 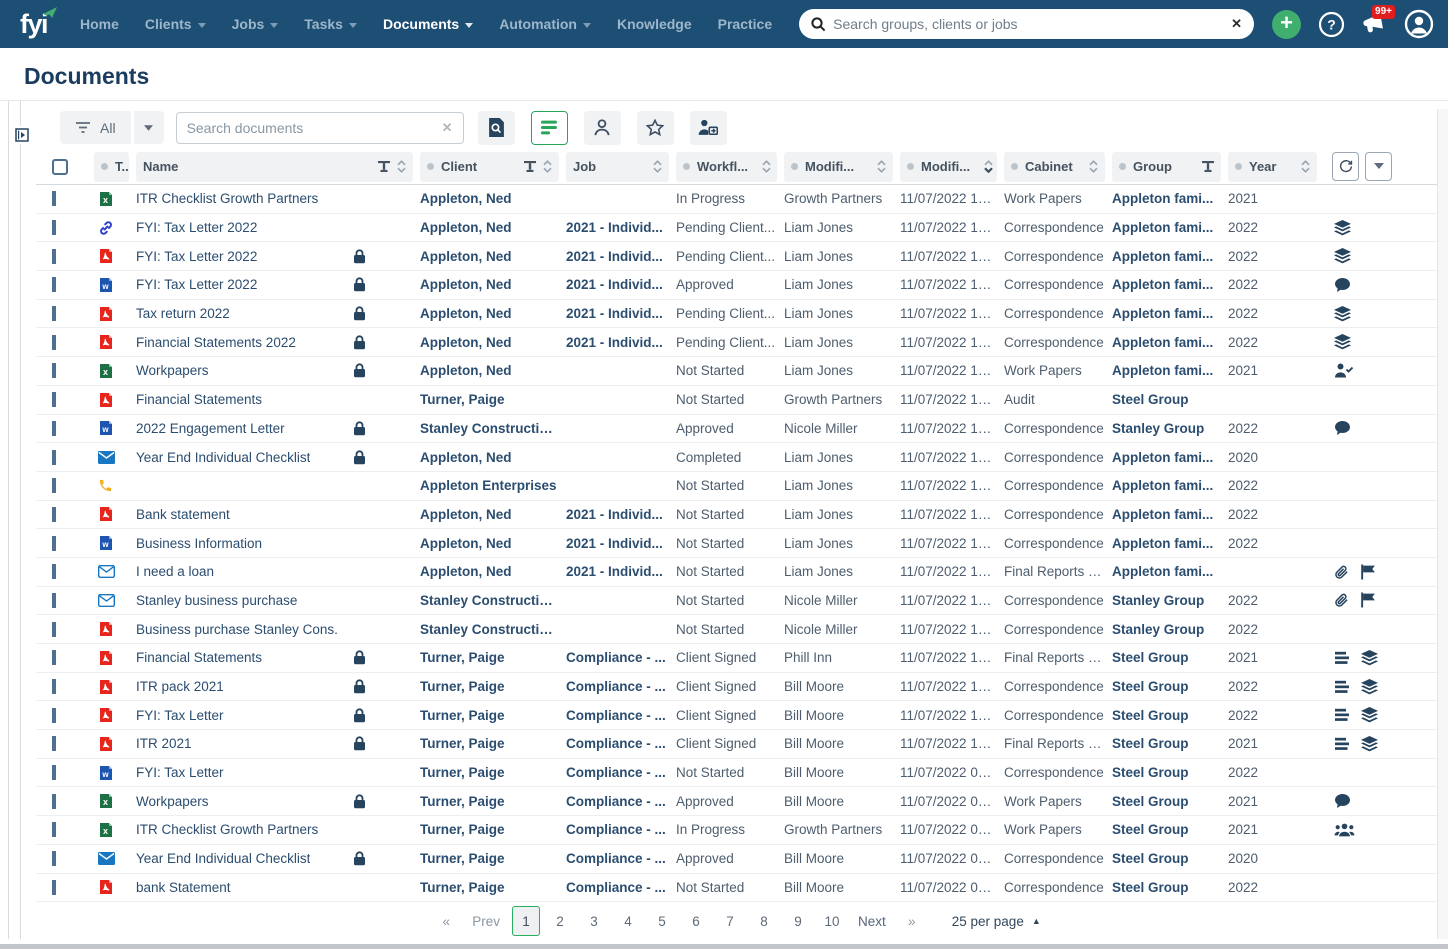 I want to click on documents-search-input, so click(x=314, y=127).